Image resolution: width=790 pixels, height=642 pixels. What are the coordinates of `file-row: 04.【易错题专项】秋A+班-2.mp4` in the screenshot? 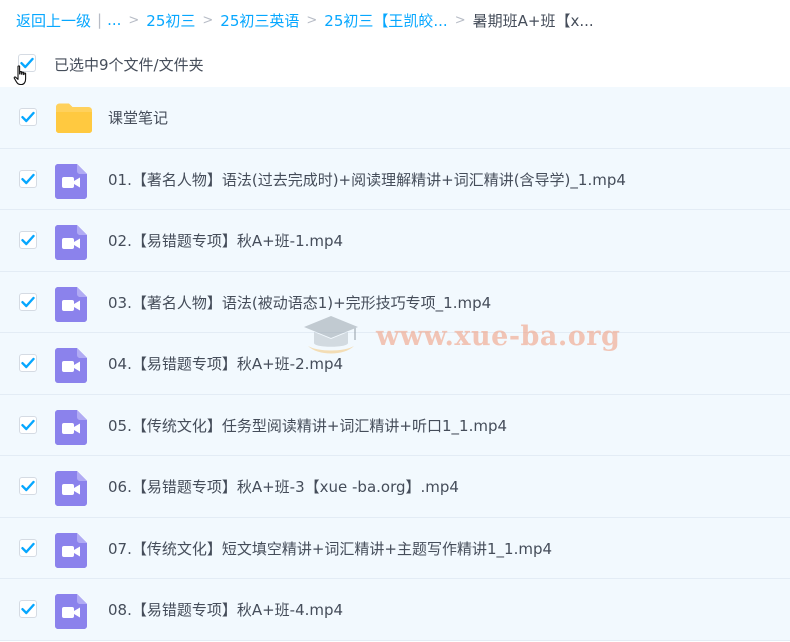 It's located at (395, 364).